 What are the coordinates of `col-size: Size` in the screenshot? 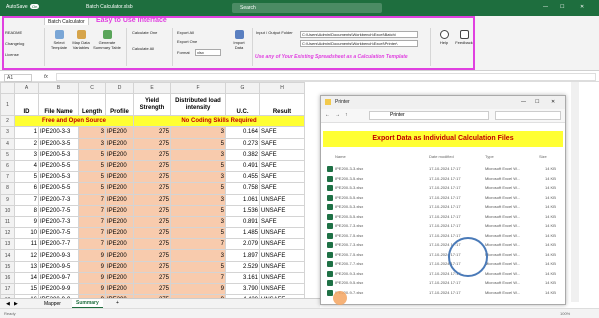 It's located at (543, 156).